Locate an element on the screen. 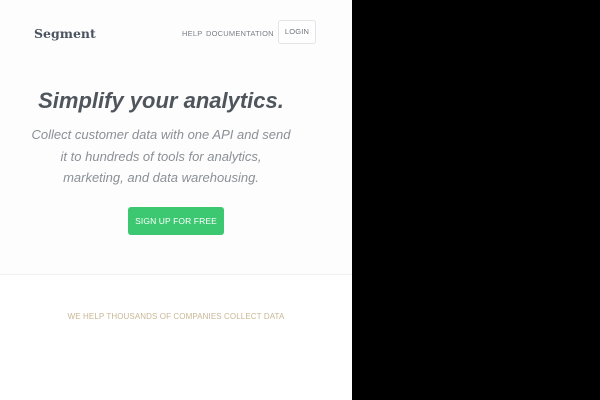  subheadline-line: it to hundreds of tools for analytics, is located at coordinates (161, 156).